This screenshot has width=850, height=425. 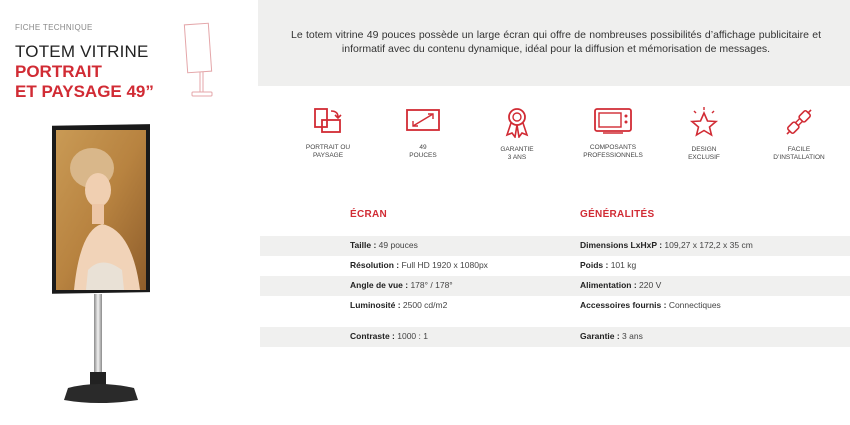 I want to click on spec-value: 3 ans, so click(x=631, y=336).